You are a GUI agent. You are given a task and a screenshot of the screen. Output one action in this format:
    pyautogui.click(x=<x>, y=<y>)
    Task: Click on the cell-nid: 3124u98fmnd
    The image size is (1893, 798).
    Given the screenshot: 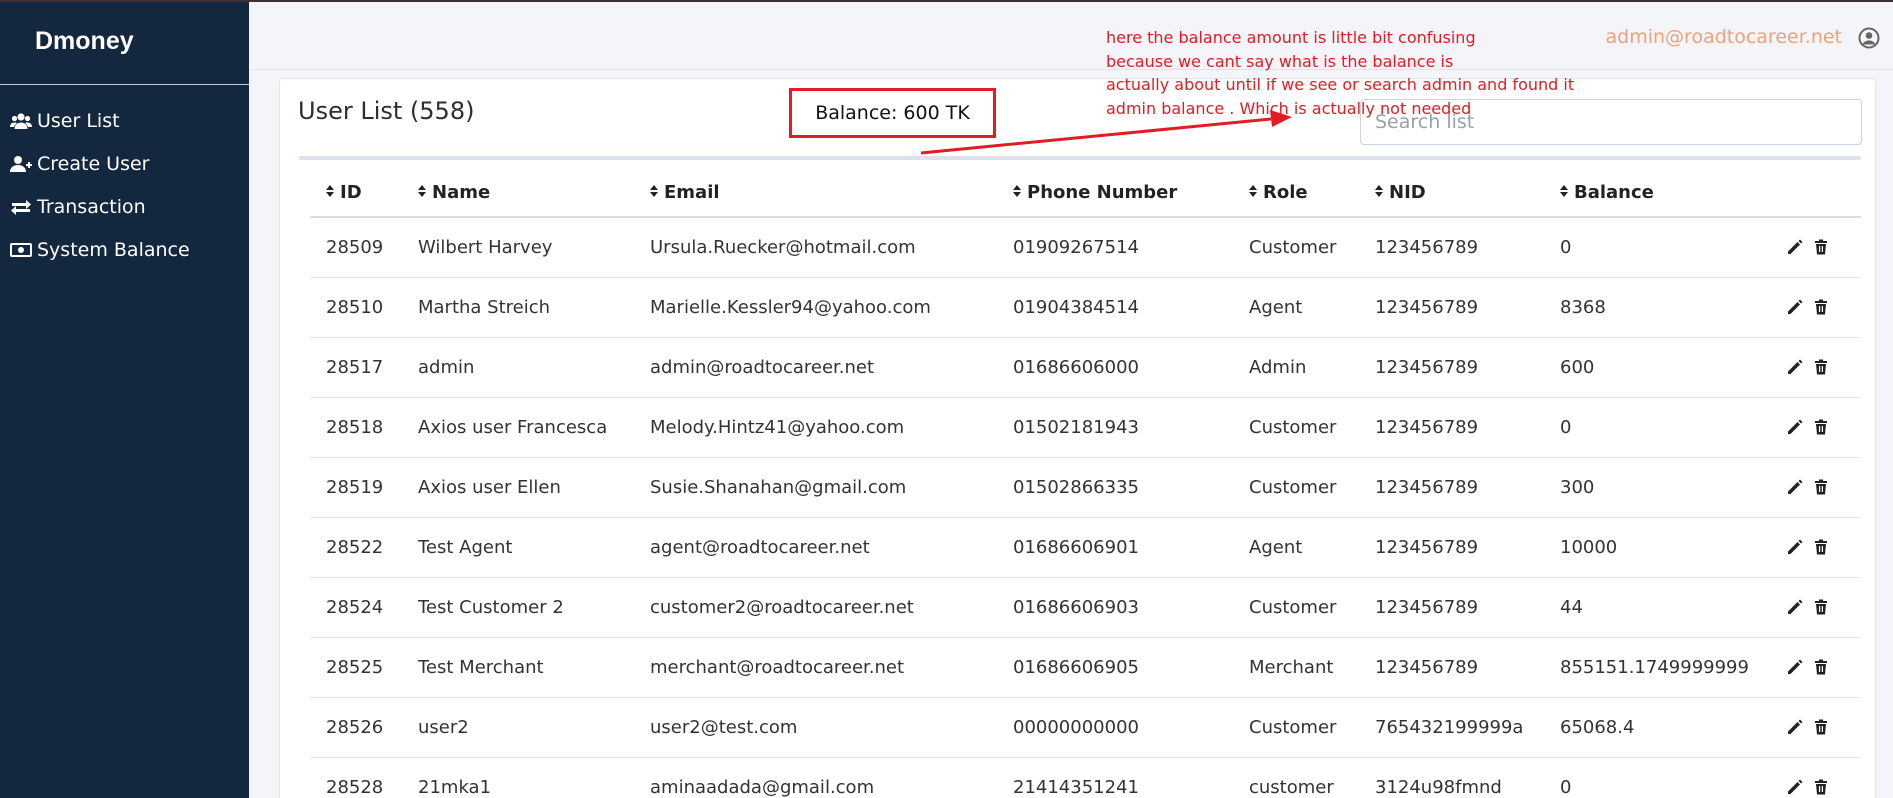 What is the action you would take?
    pyautogui.click(x=1451, y=777)
    